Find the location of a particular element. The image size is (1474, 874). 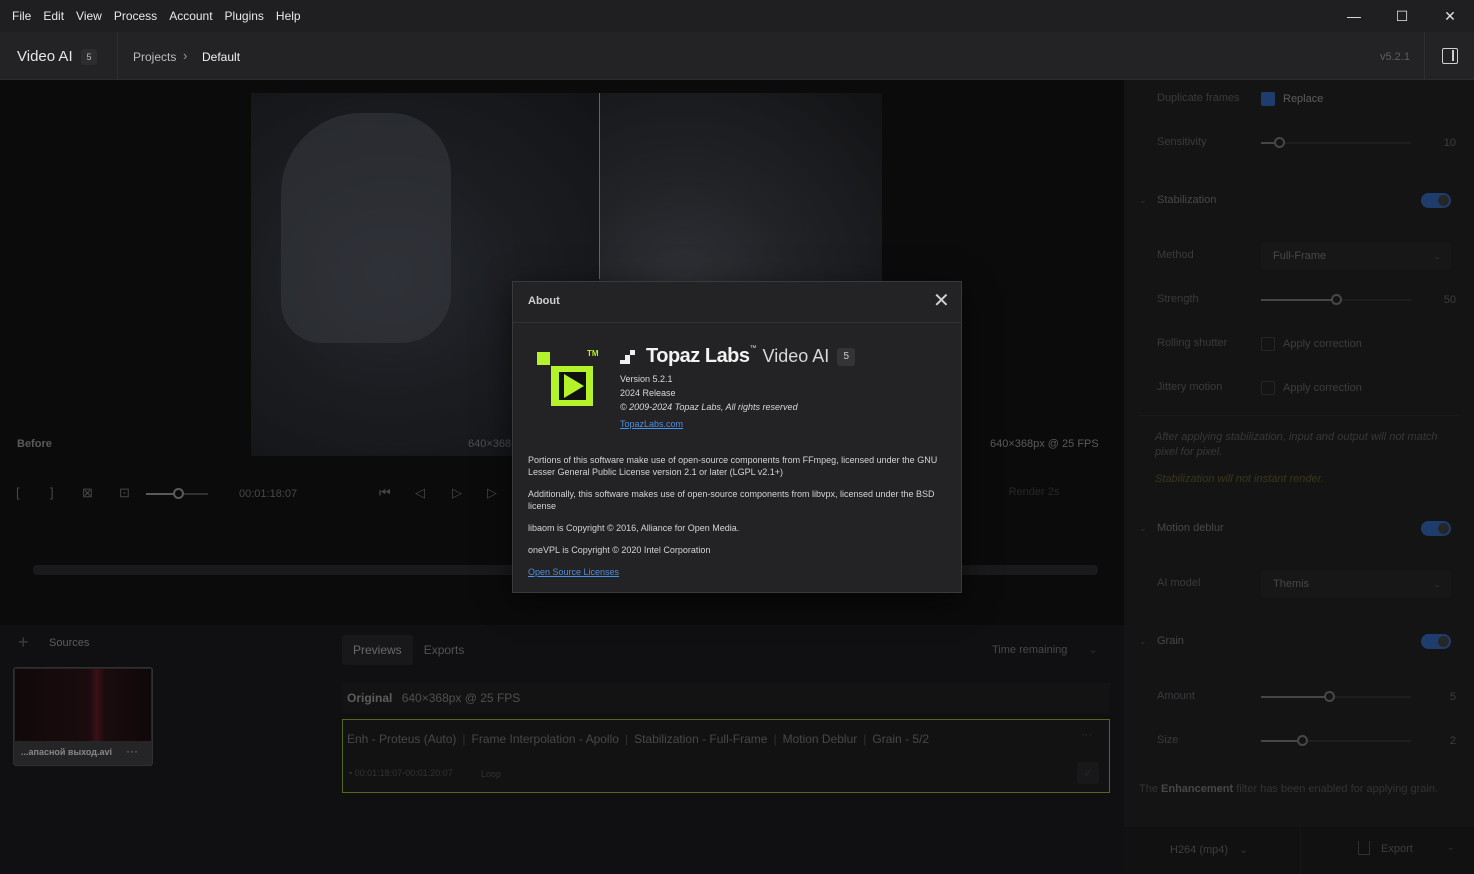

breadcrumb-default: Default is located at coordinates (221, 57).